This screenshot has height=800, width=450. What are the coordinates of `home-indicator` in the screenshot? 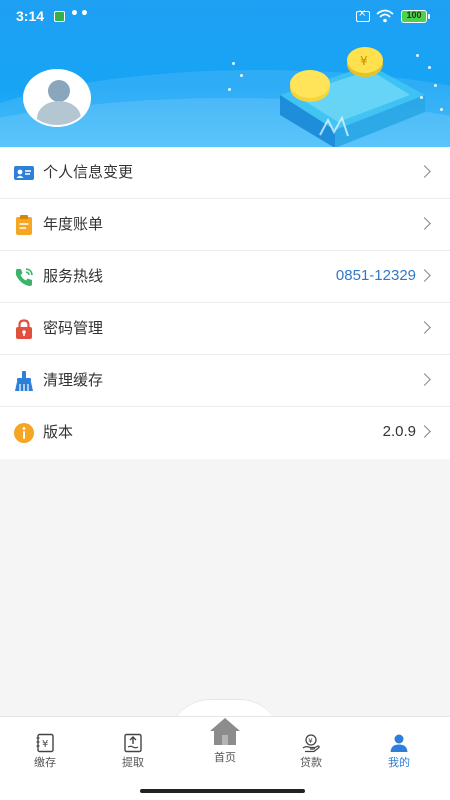 It's located at (222, 791).